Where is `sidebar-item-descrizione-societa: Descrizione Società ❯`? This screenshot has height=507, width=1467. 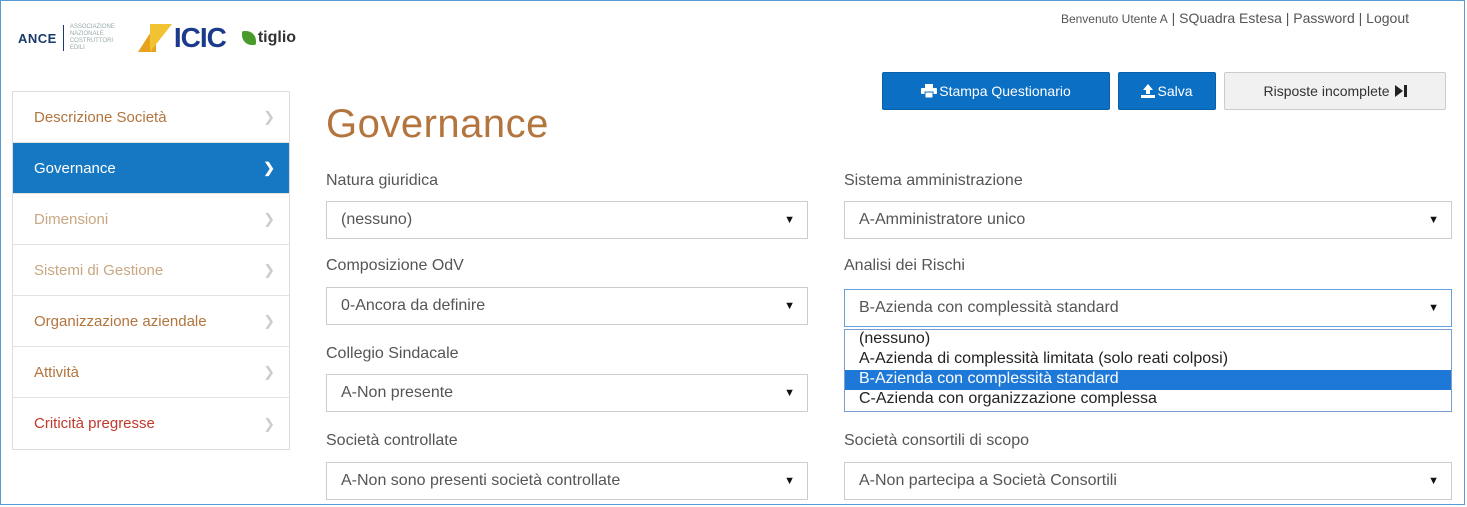 sidebar-item-descrizione-societa: Descrizione Società ❯ is located at coordinates (151, 117).